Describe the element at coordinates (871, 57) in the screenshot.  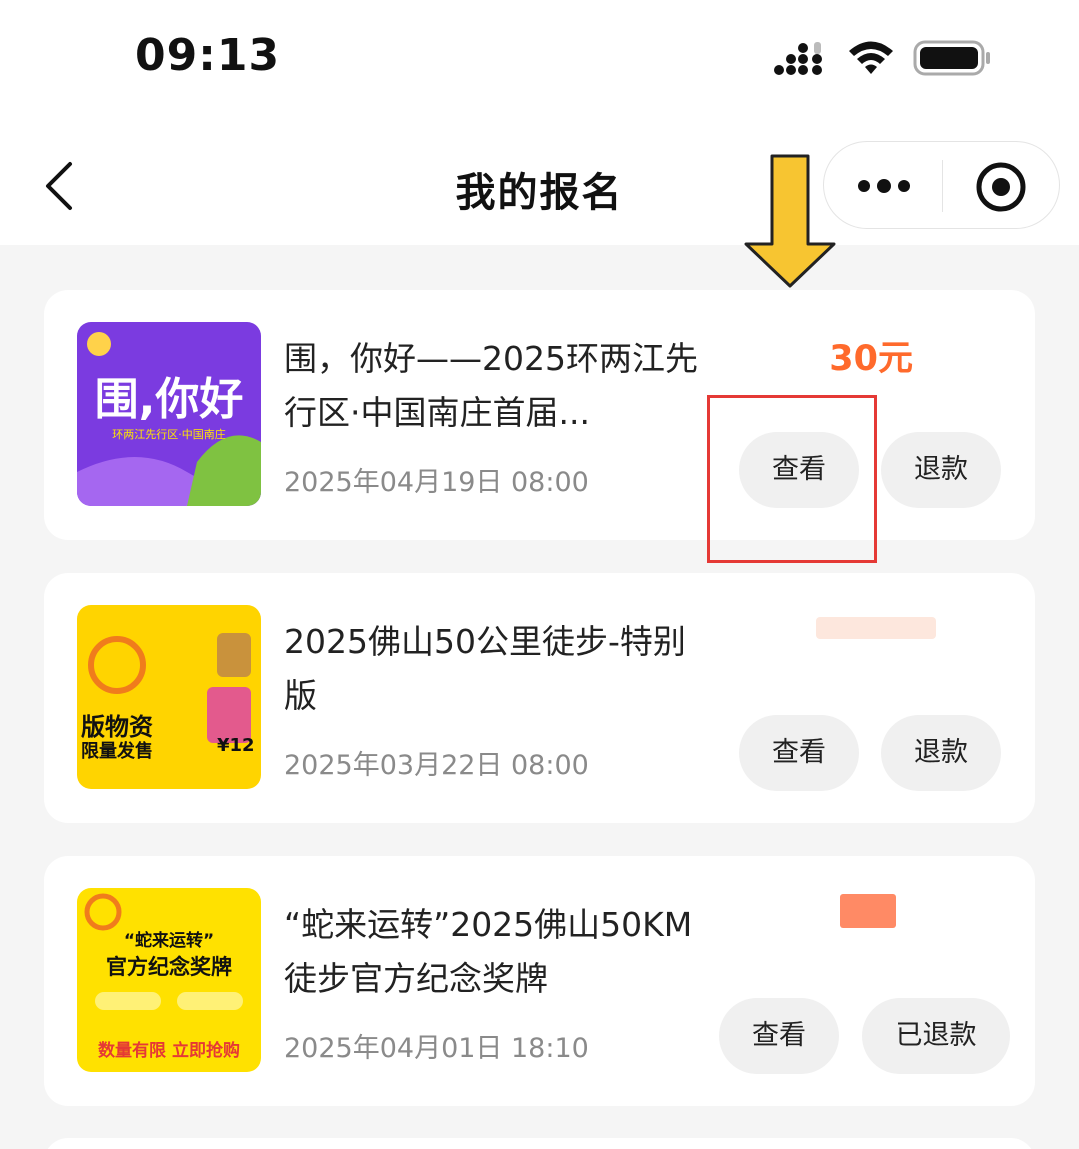
I see `wifi-icon` at that location.